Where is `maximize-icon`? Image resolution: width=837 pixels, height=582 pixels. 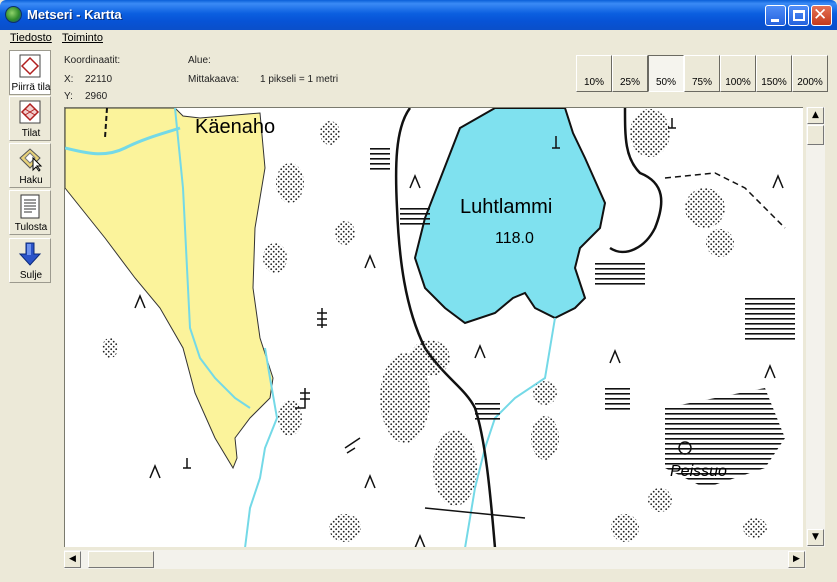 maximize-icon is located at coordinates (799, 15).